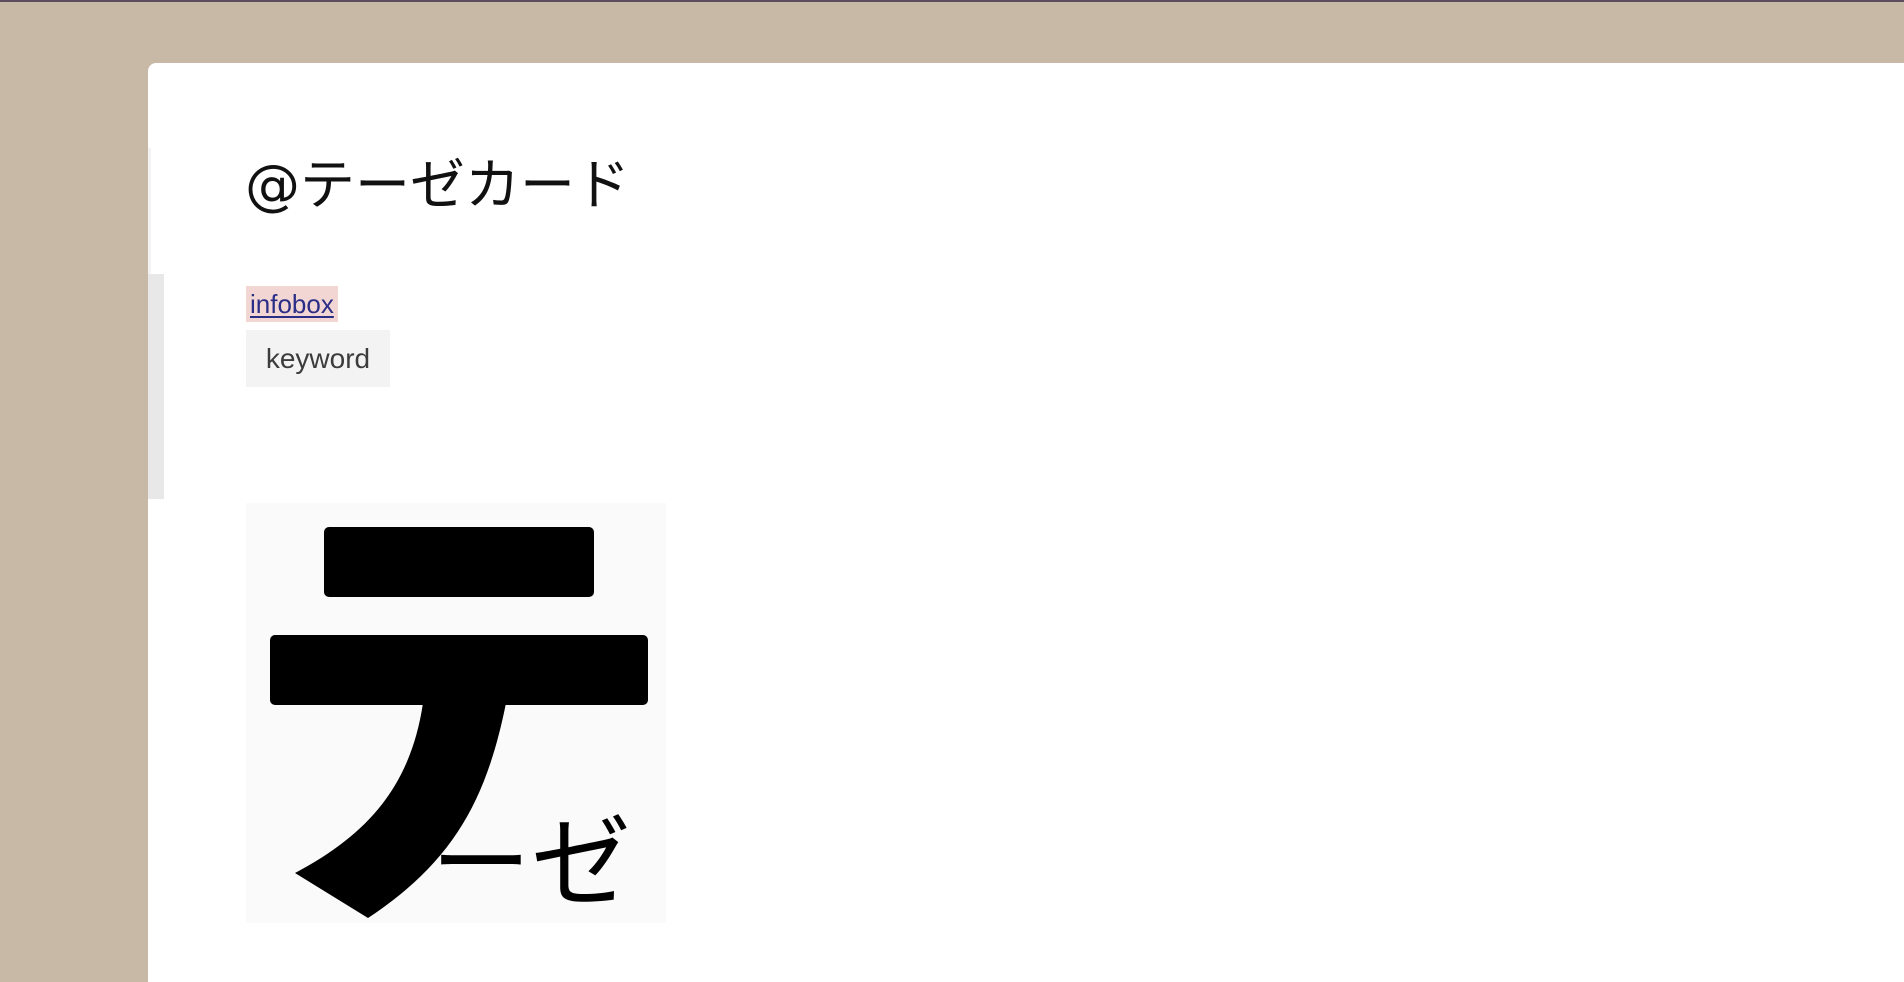  Describe the element at coordinates (149, 211) in the screenshot. I see `gutter-strip-upper` at that location.